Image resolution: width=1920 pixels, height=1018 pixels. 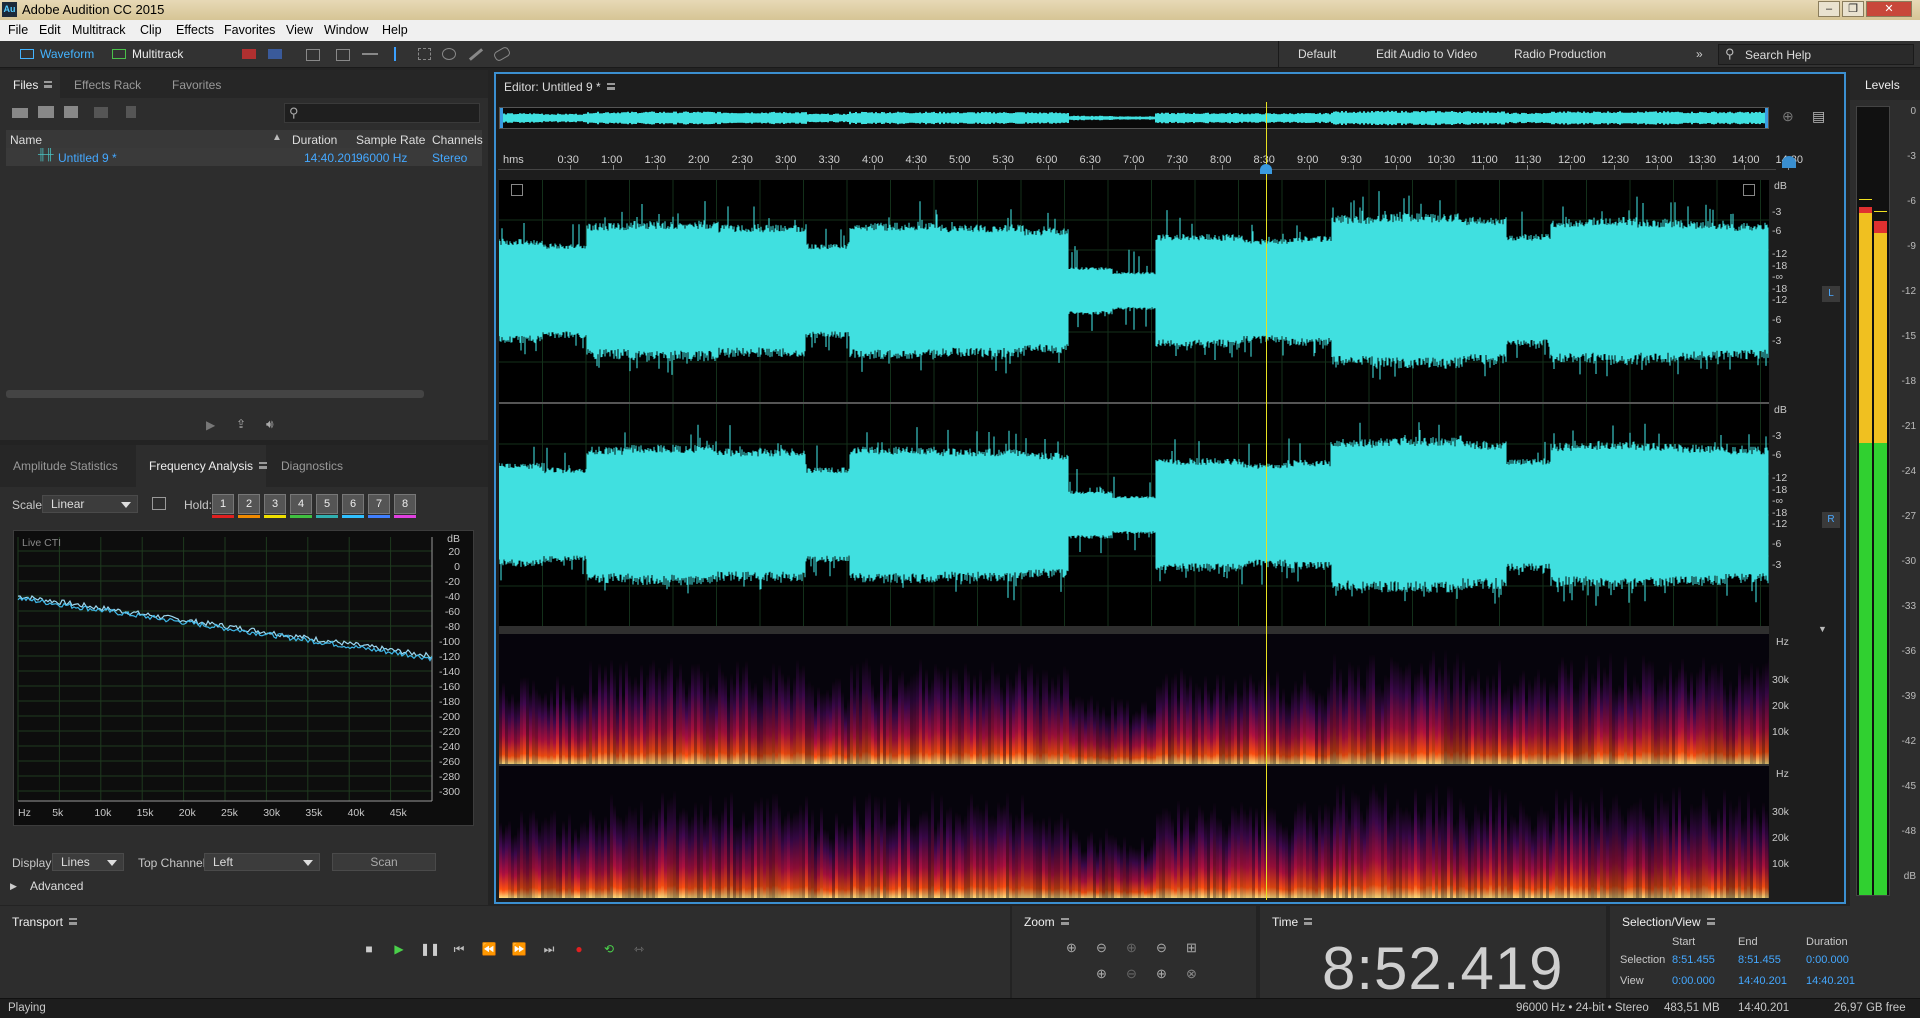 I want to click on levels-title: Levels, so click(x=1882, y=85).